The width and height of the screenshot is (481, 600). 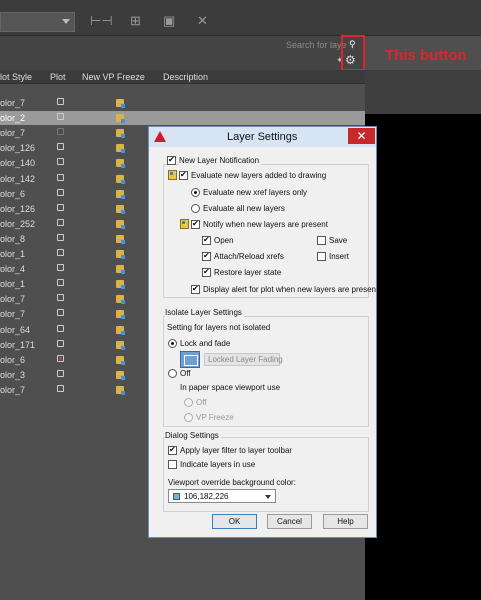 I want to click on save-checkbox, so click(x=321, y=240).